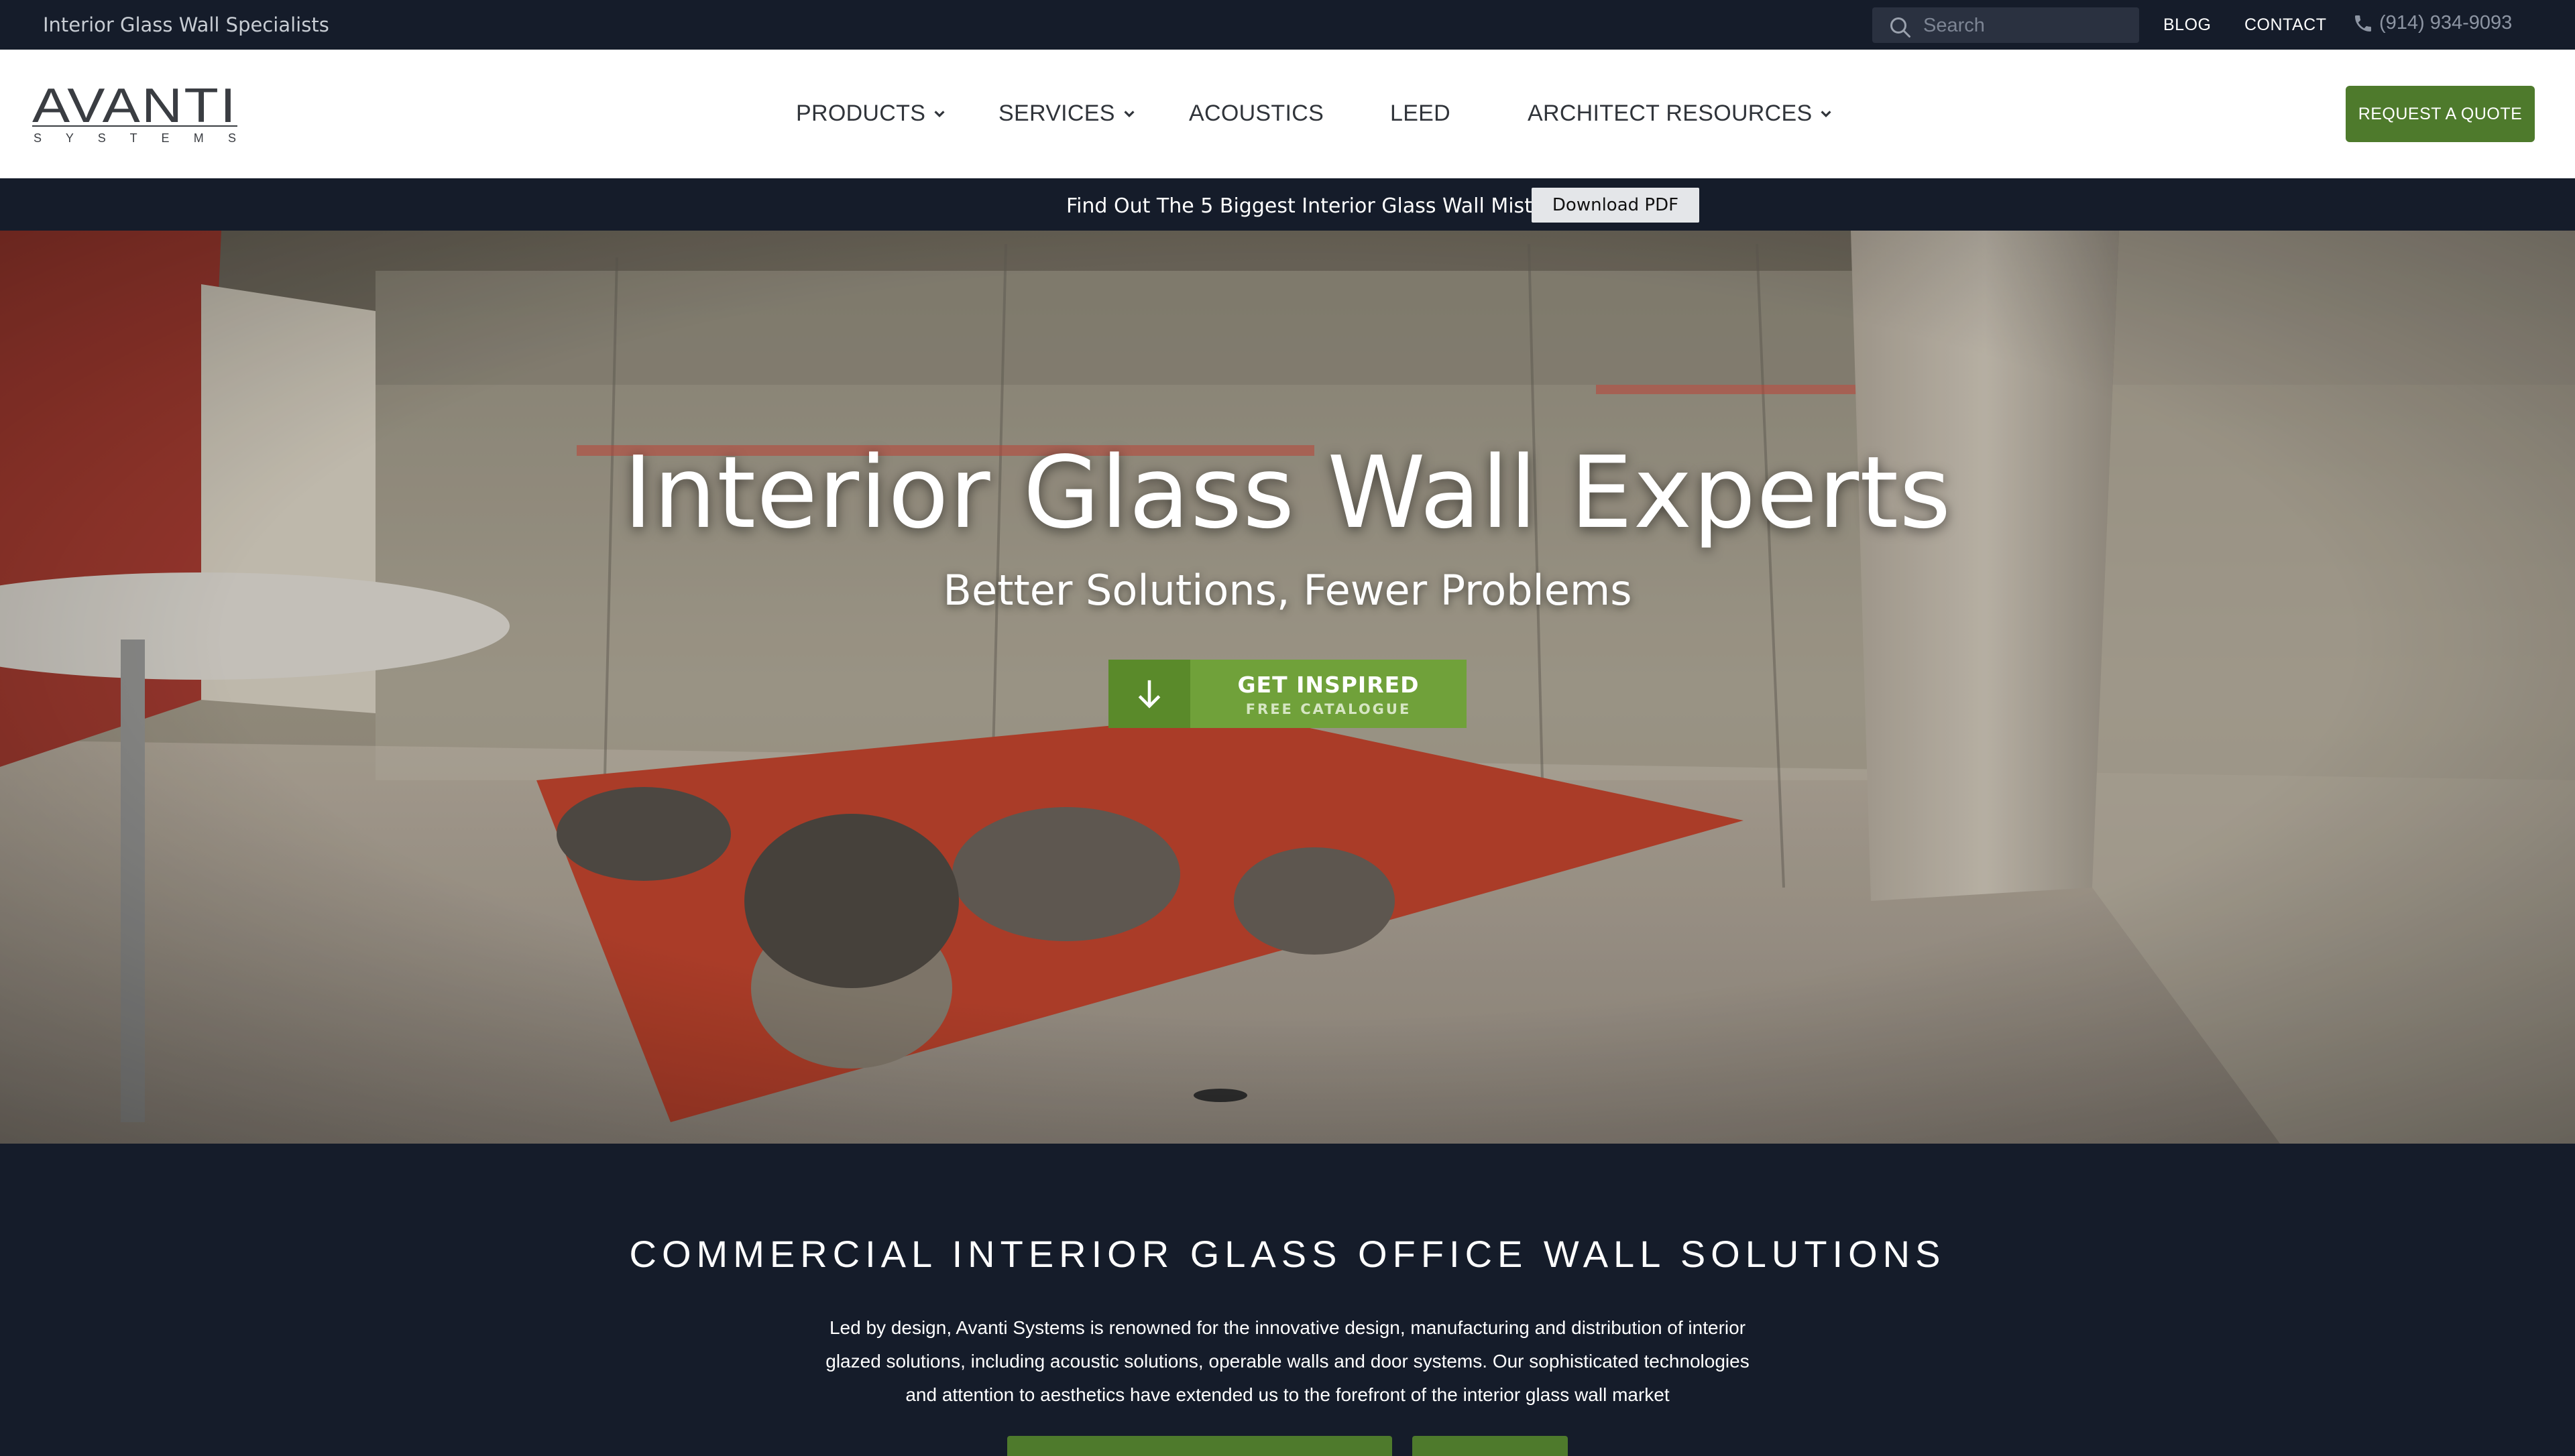 Image resolution: width=2575 pixels, height=1456 pixels. Describe the element at coordinates (2363, 23) in the screenshot. I see `phone-icon` at that location.